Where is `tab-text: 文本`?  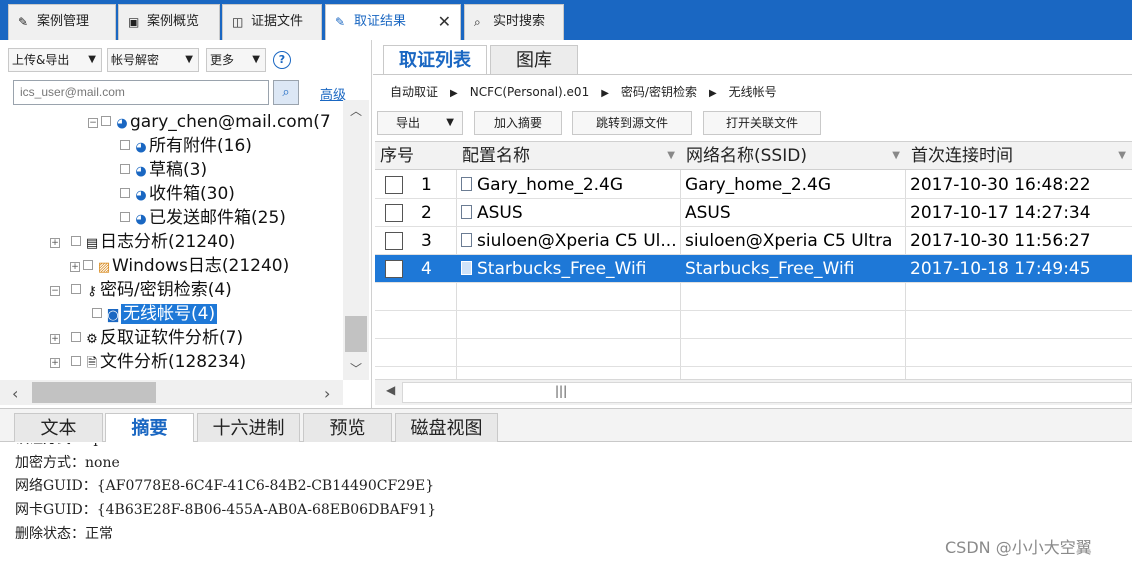
tab-text: 文本 is located at coordinates (58, 427).